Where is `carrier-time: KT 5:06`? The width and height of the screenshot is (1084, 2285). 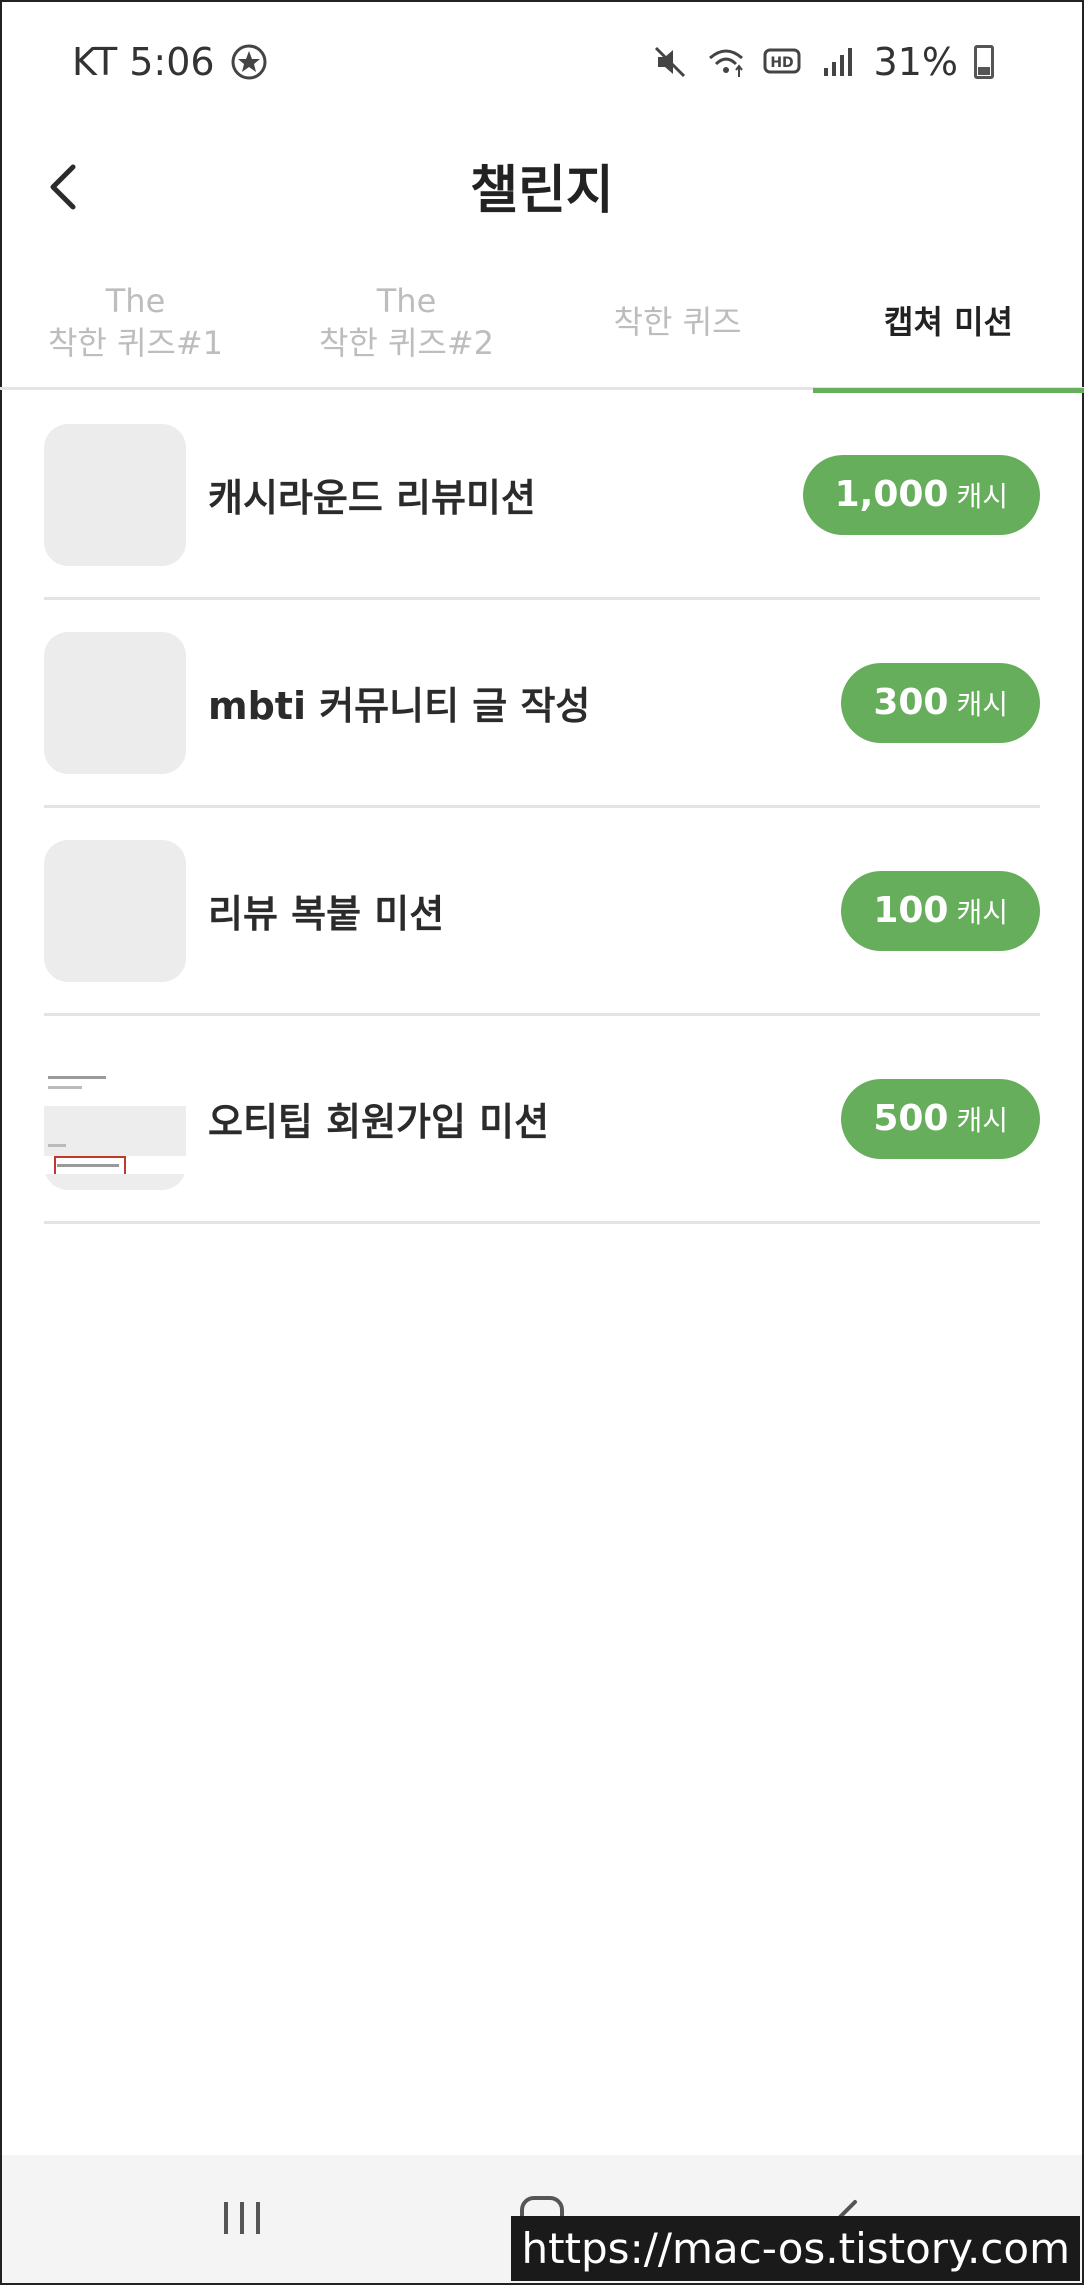
carrier-time: KT 5:06 is located at coordinates (143, 62).